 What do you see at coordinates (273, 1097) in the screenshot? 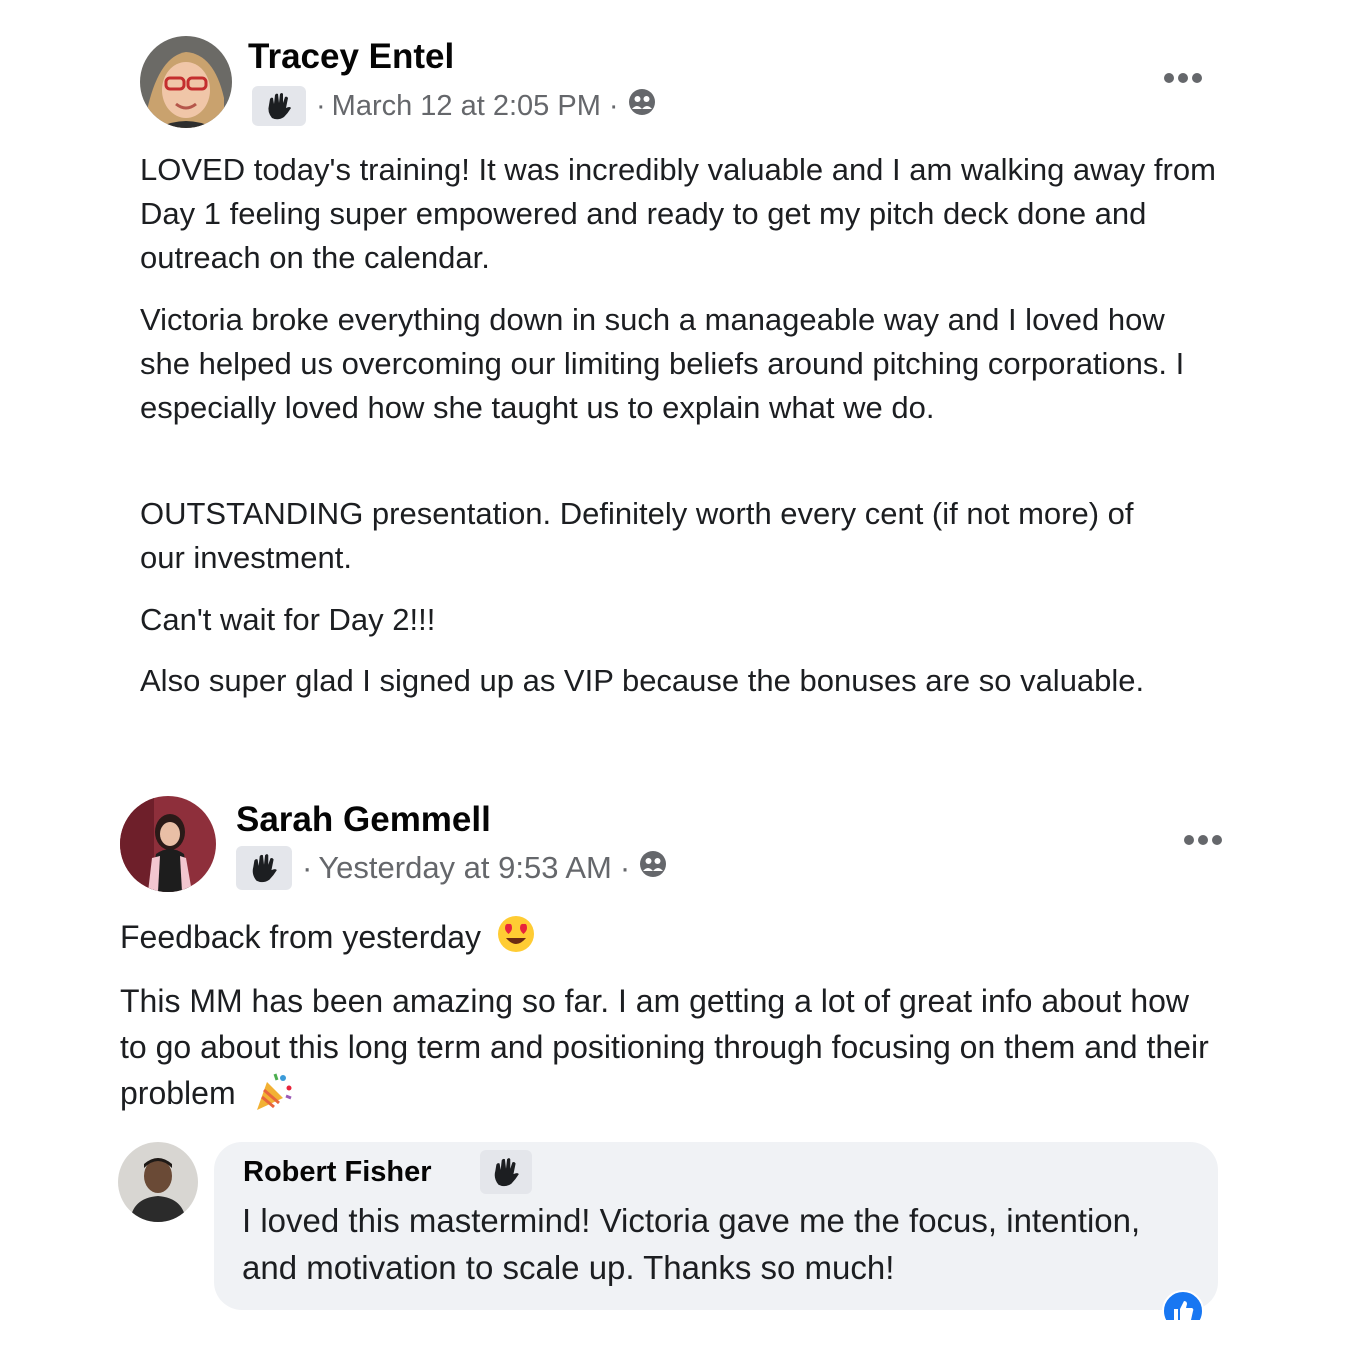
I see `party-popper-emoji` at bounding box center [273, 1097].